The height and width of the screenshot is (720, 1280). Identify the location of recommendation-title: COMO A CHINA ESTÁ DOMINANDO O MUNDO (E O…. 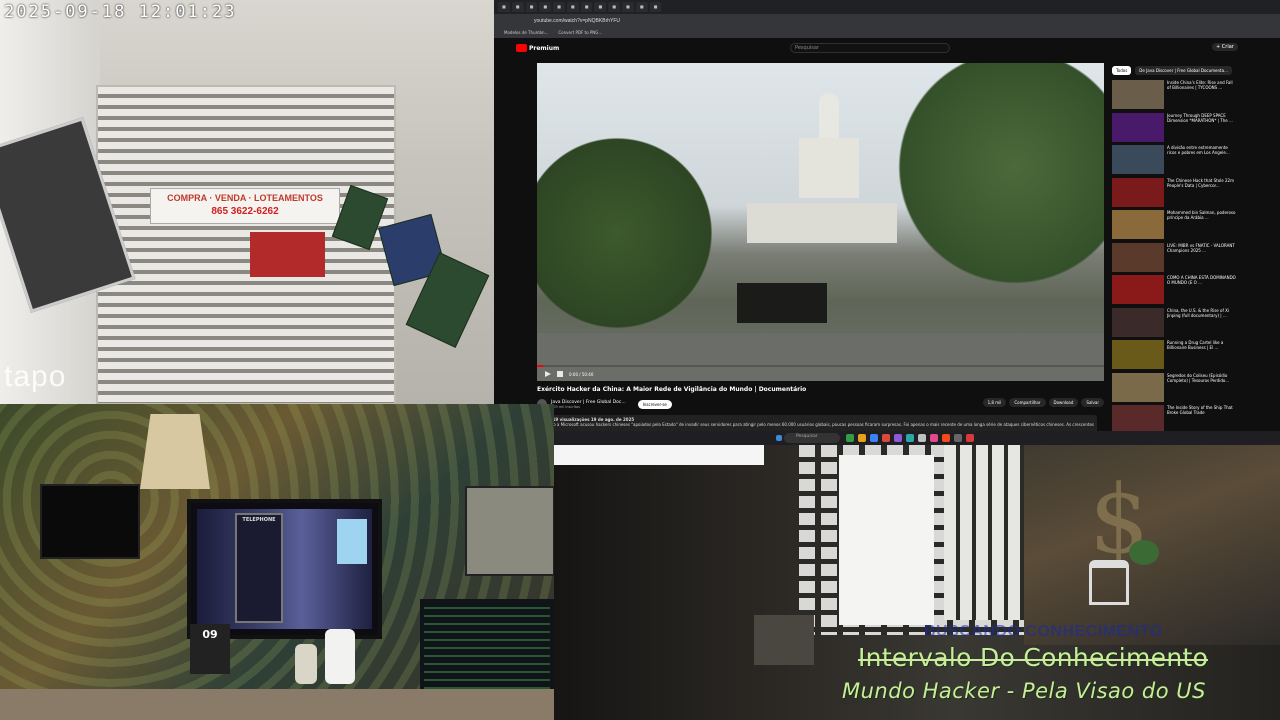
(1201, 285).